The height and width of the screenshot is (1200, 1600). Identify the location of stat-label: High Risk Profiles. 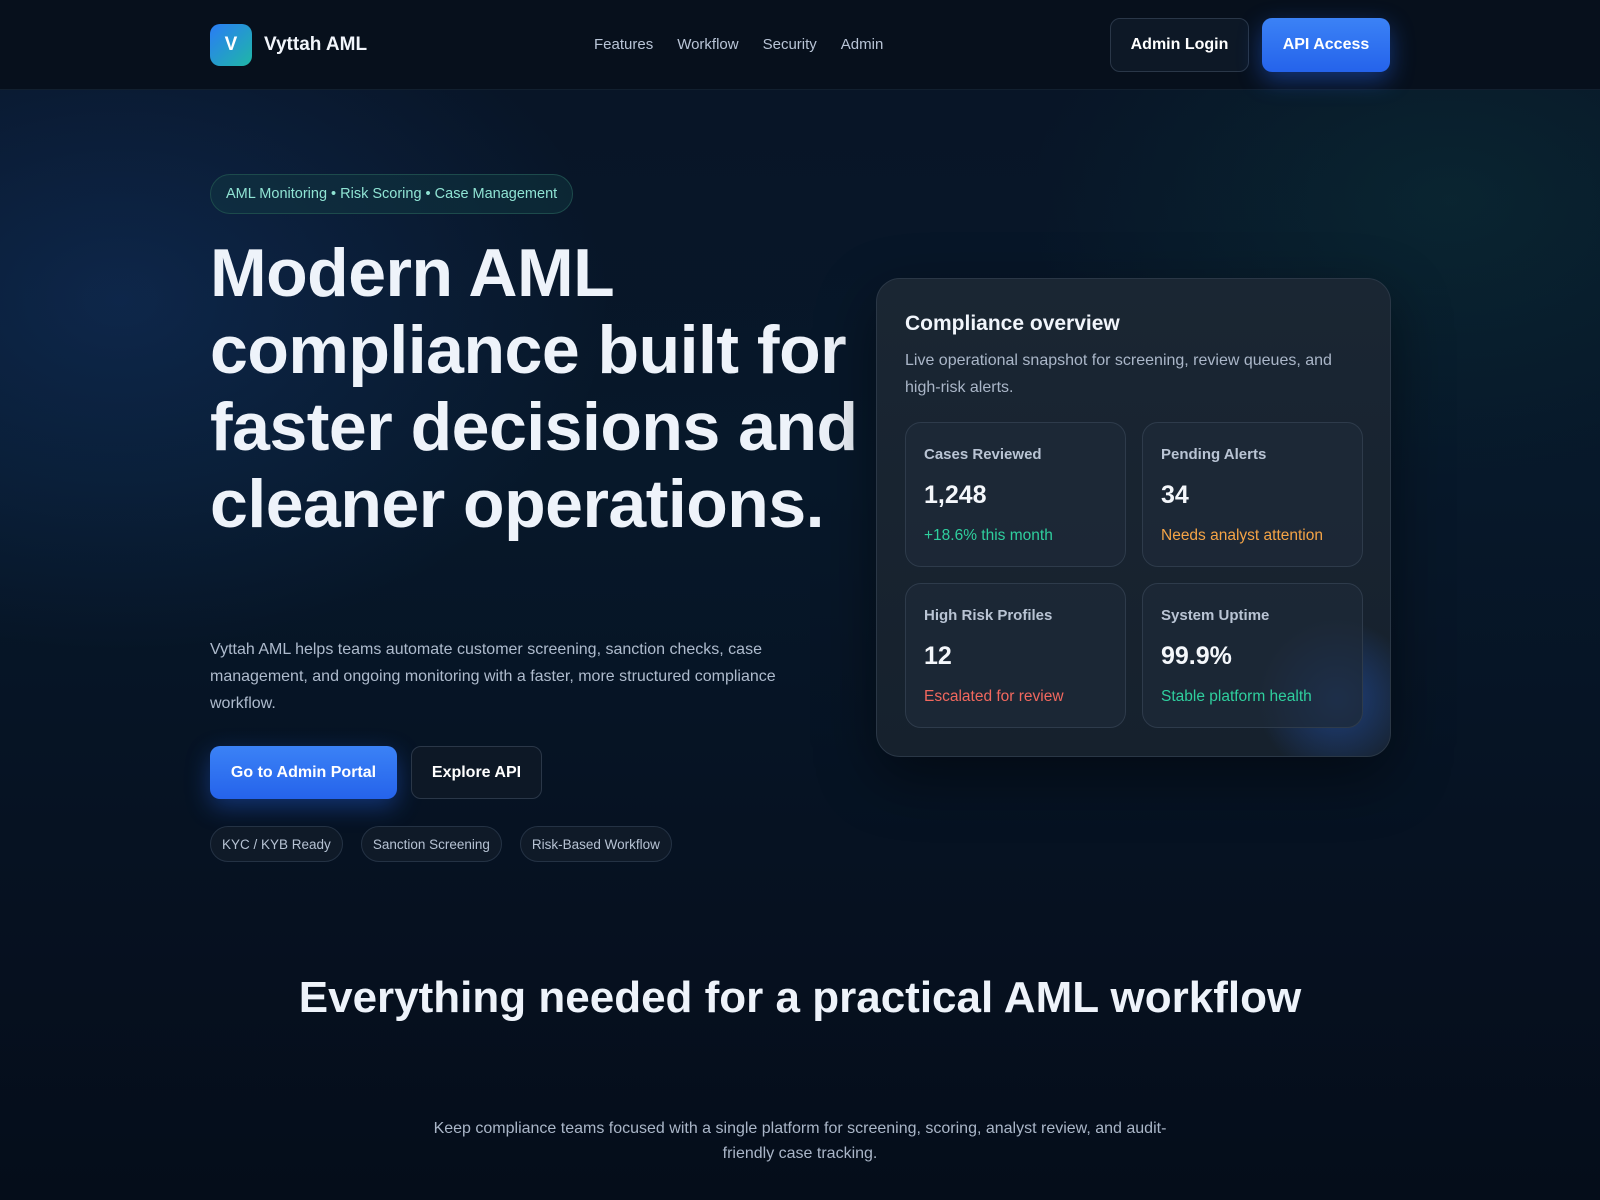
(988, 615).